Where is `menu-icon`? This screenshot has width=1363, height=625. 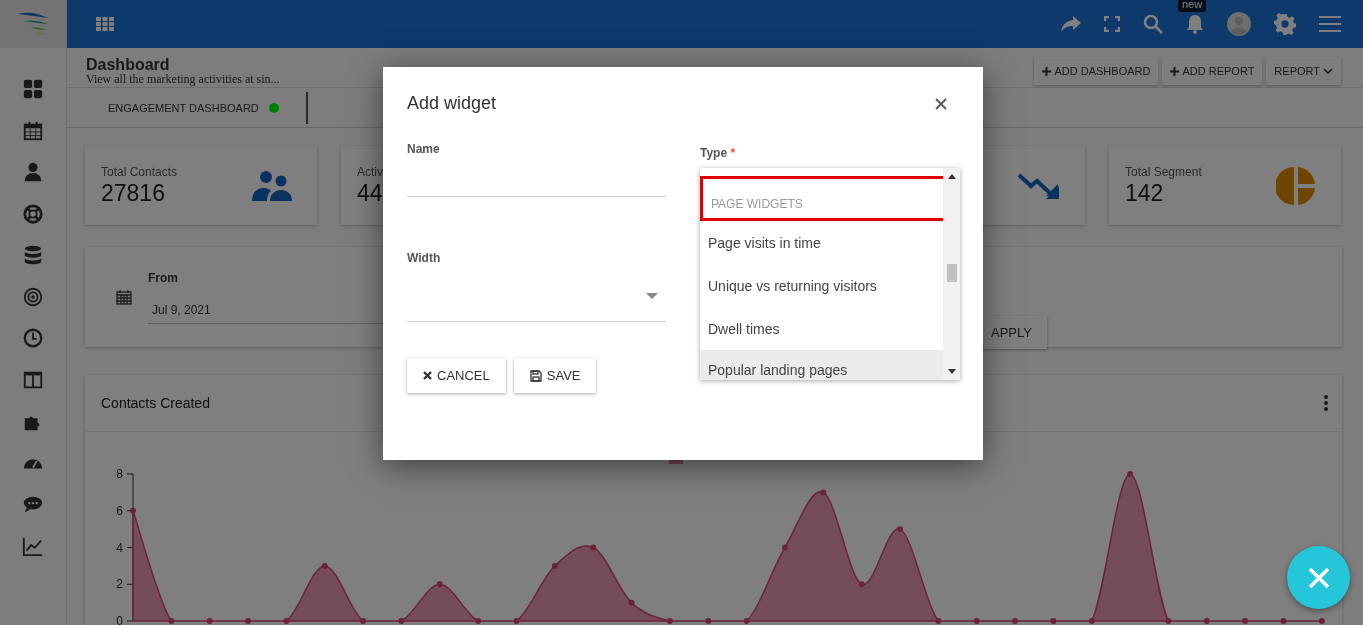 menu-icon is located at coordinates (1330, 24).